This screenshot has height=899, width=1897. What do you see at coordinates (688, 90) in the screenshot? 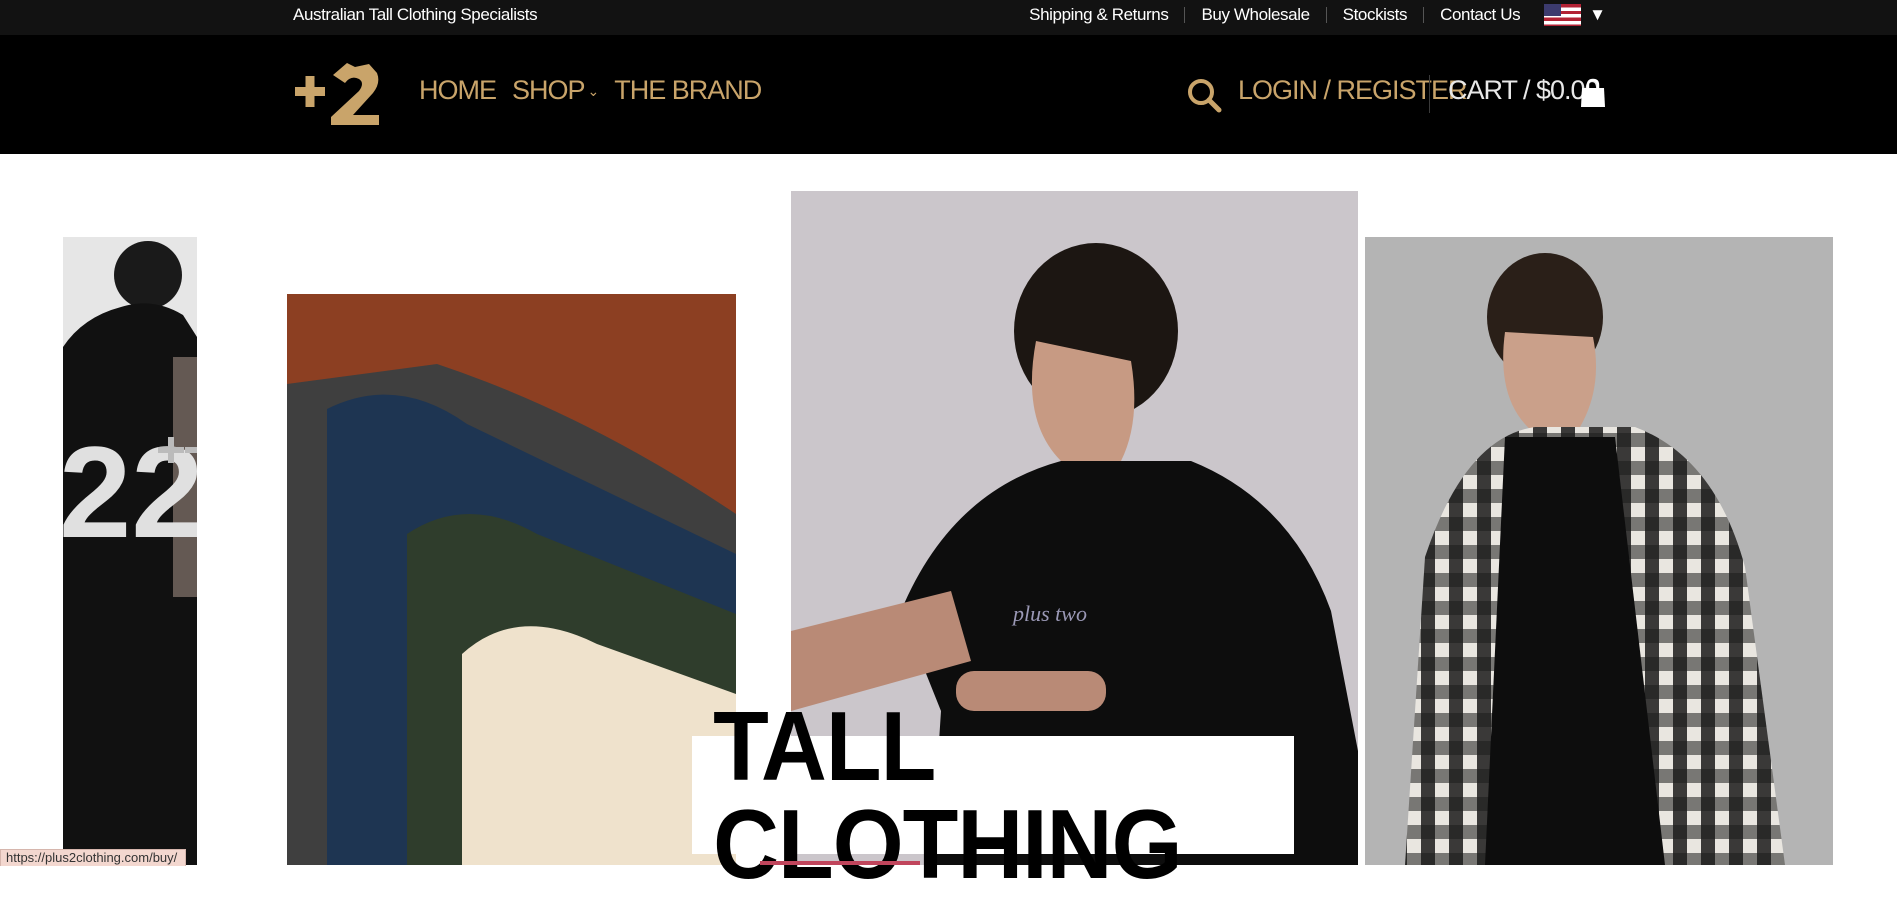
I see `nav-the-brand: THE BRAND` at bounding box center [688, 90].